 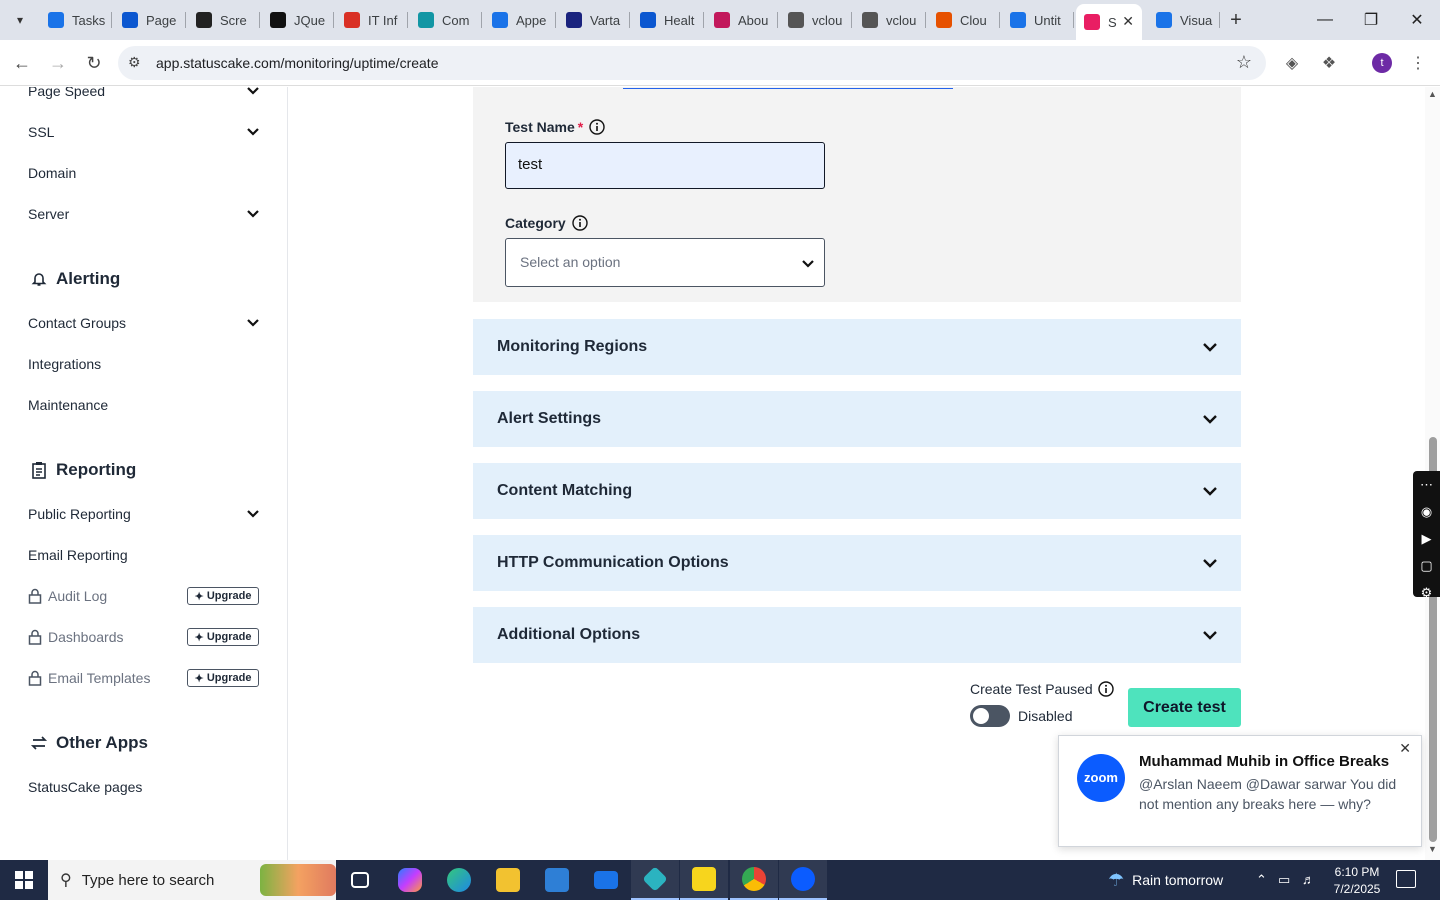 I want to click on mail-icon, so click(x=606, y=880).